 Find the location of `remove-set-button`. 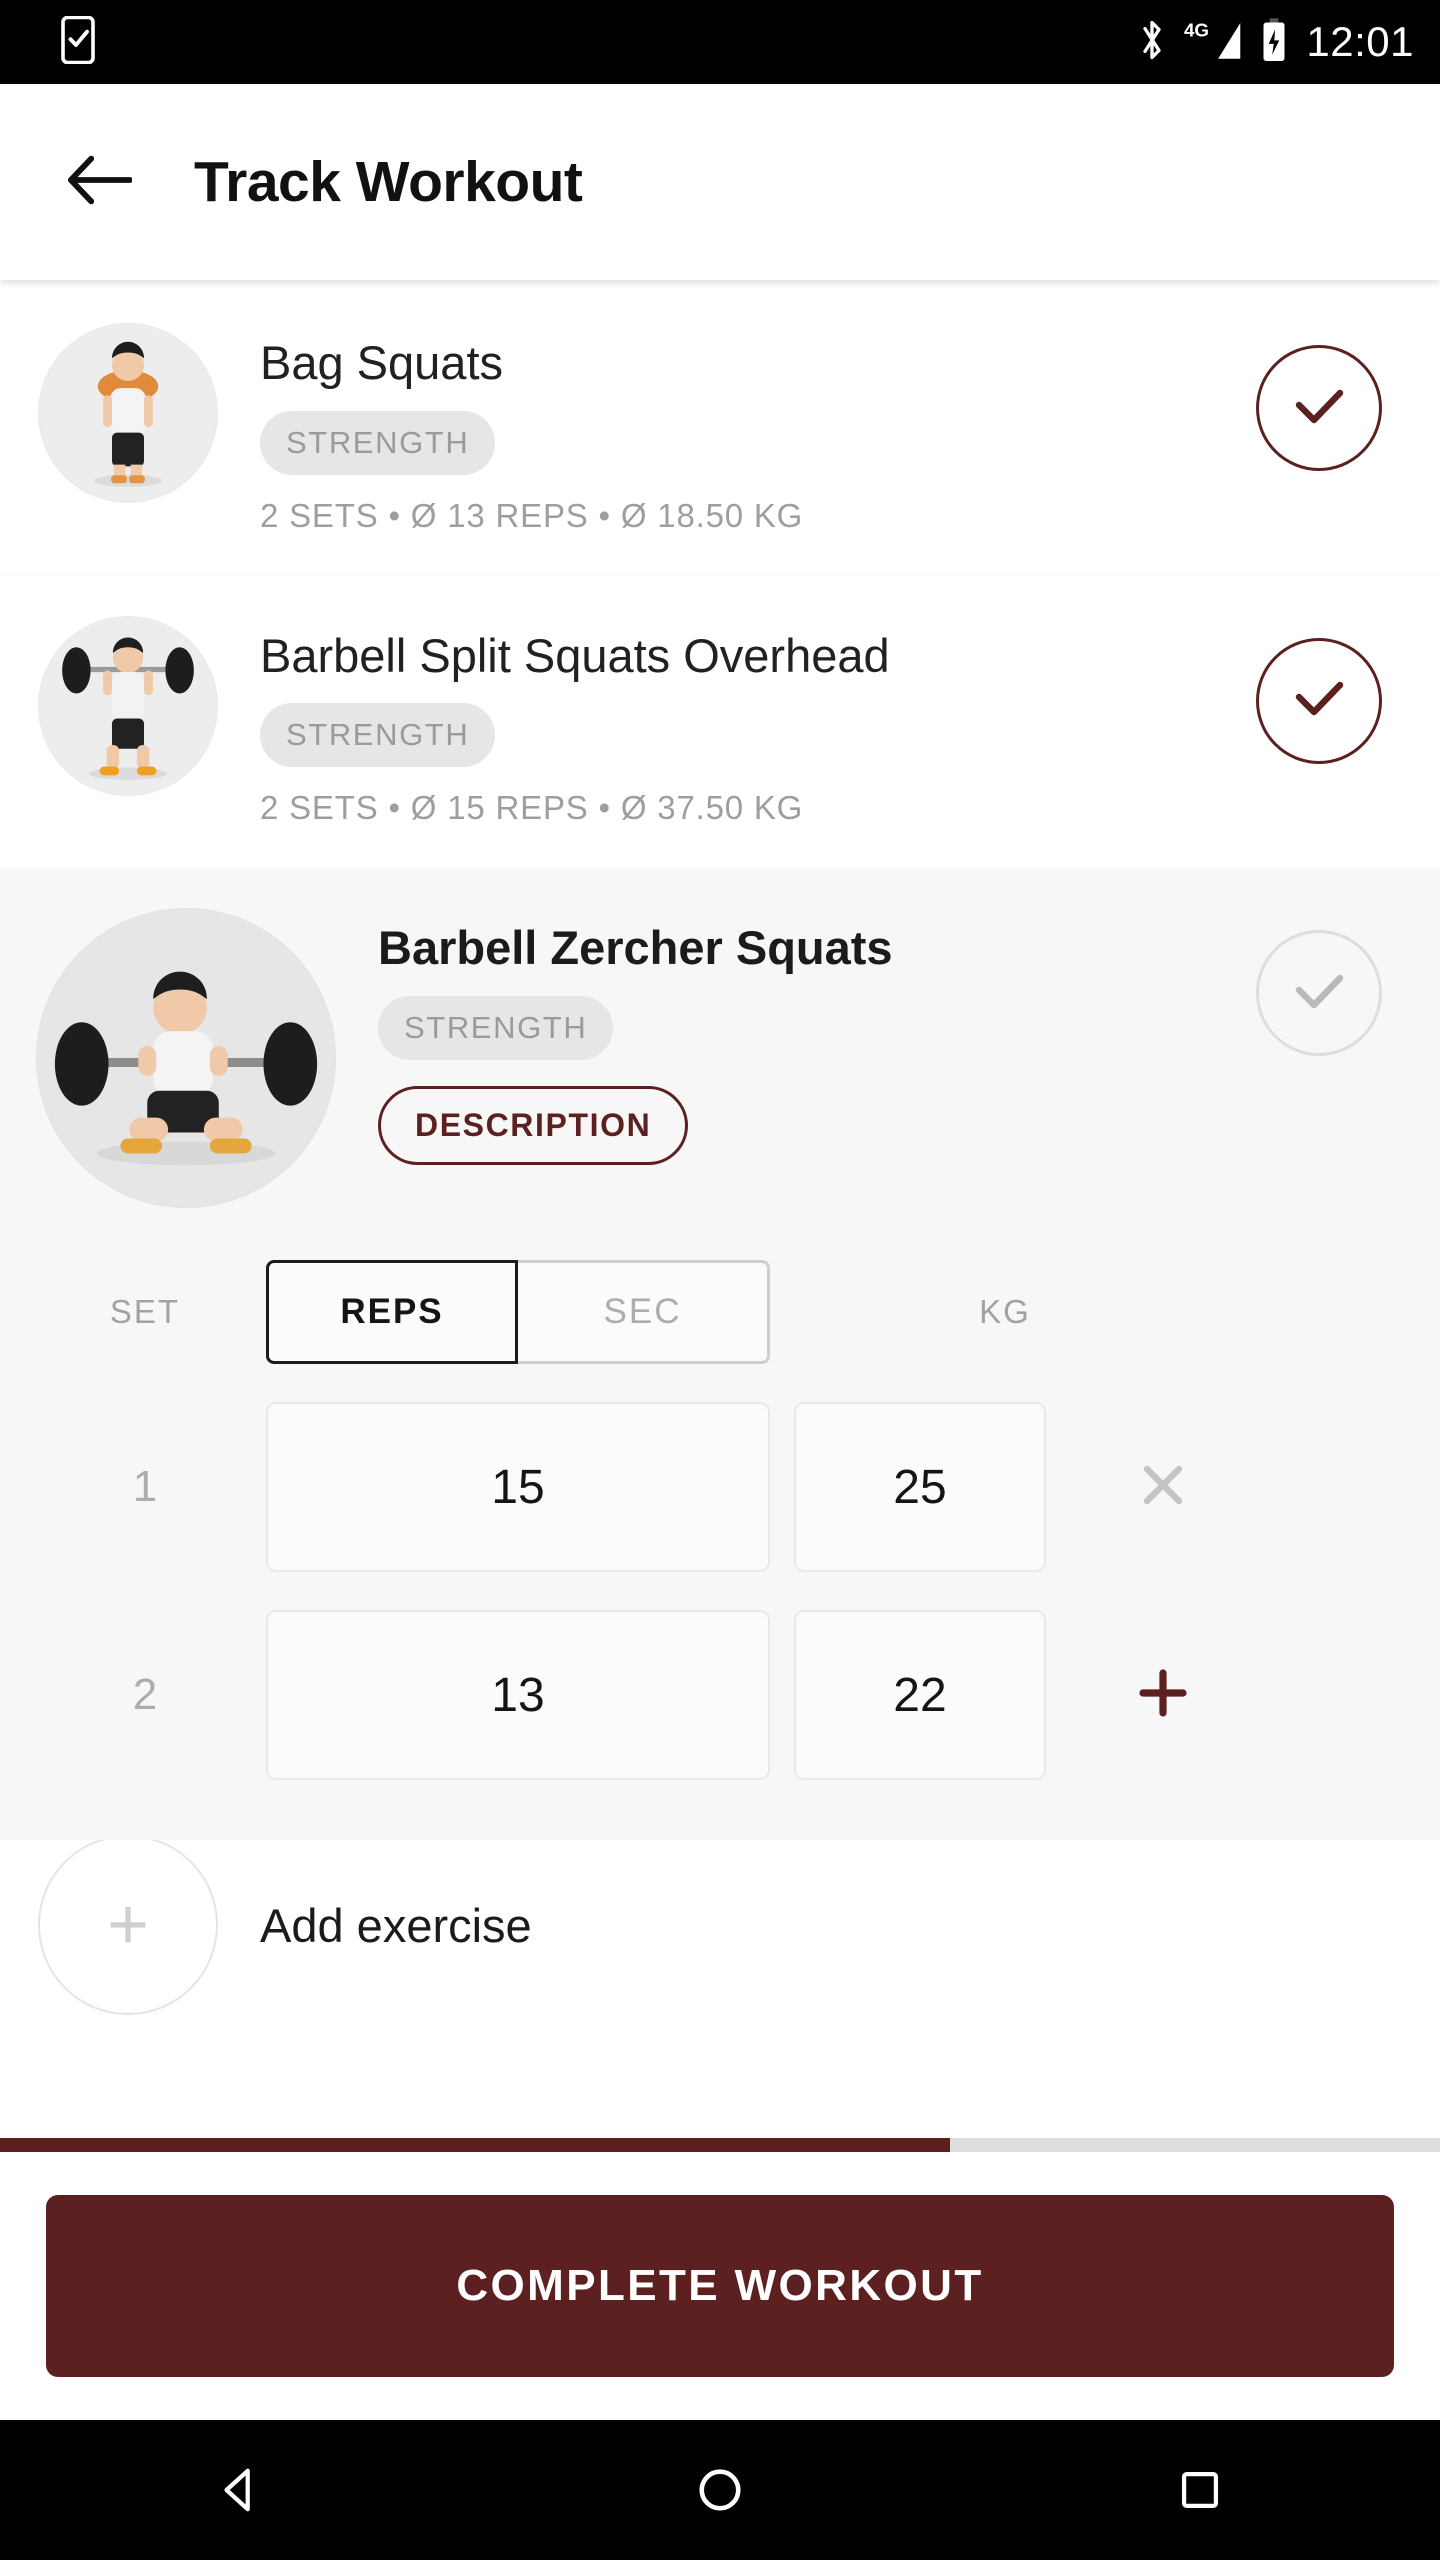

remove-set-button is located at coordinates (1213, 1487).